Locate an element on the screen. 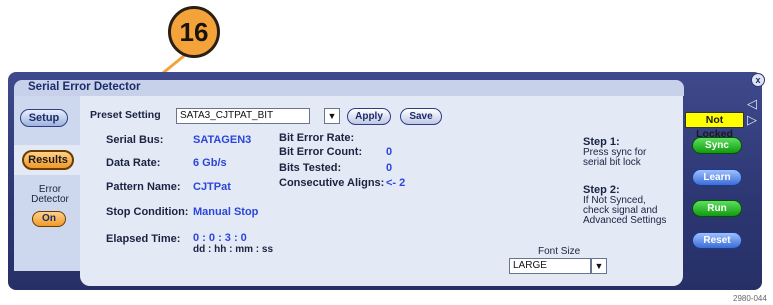 This screenshot has width=773, height=305. step1-block: Step 1: Press sync for serial bit lock is located at coordinates (614, 152).